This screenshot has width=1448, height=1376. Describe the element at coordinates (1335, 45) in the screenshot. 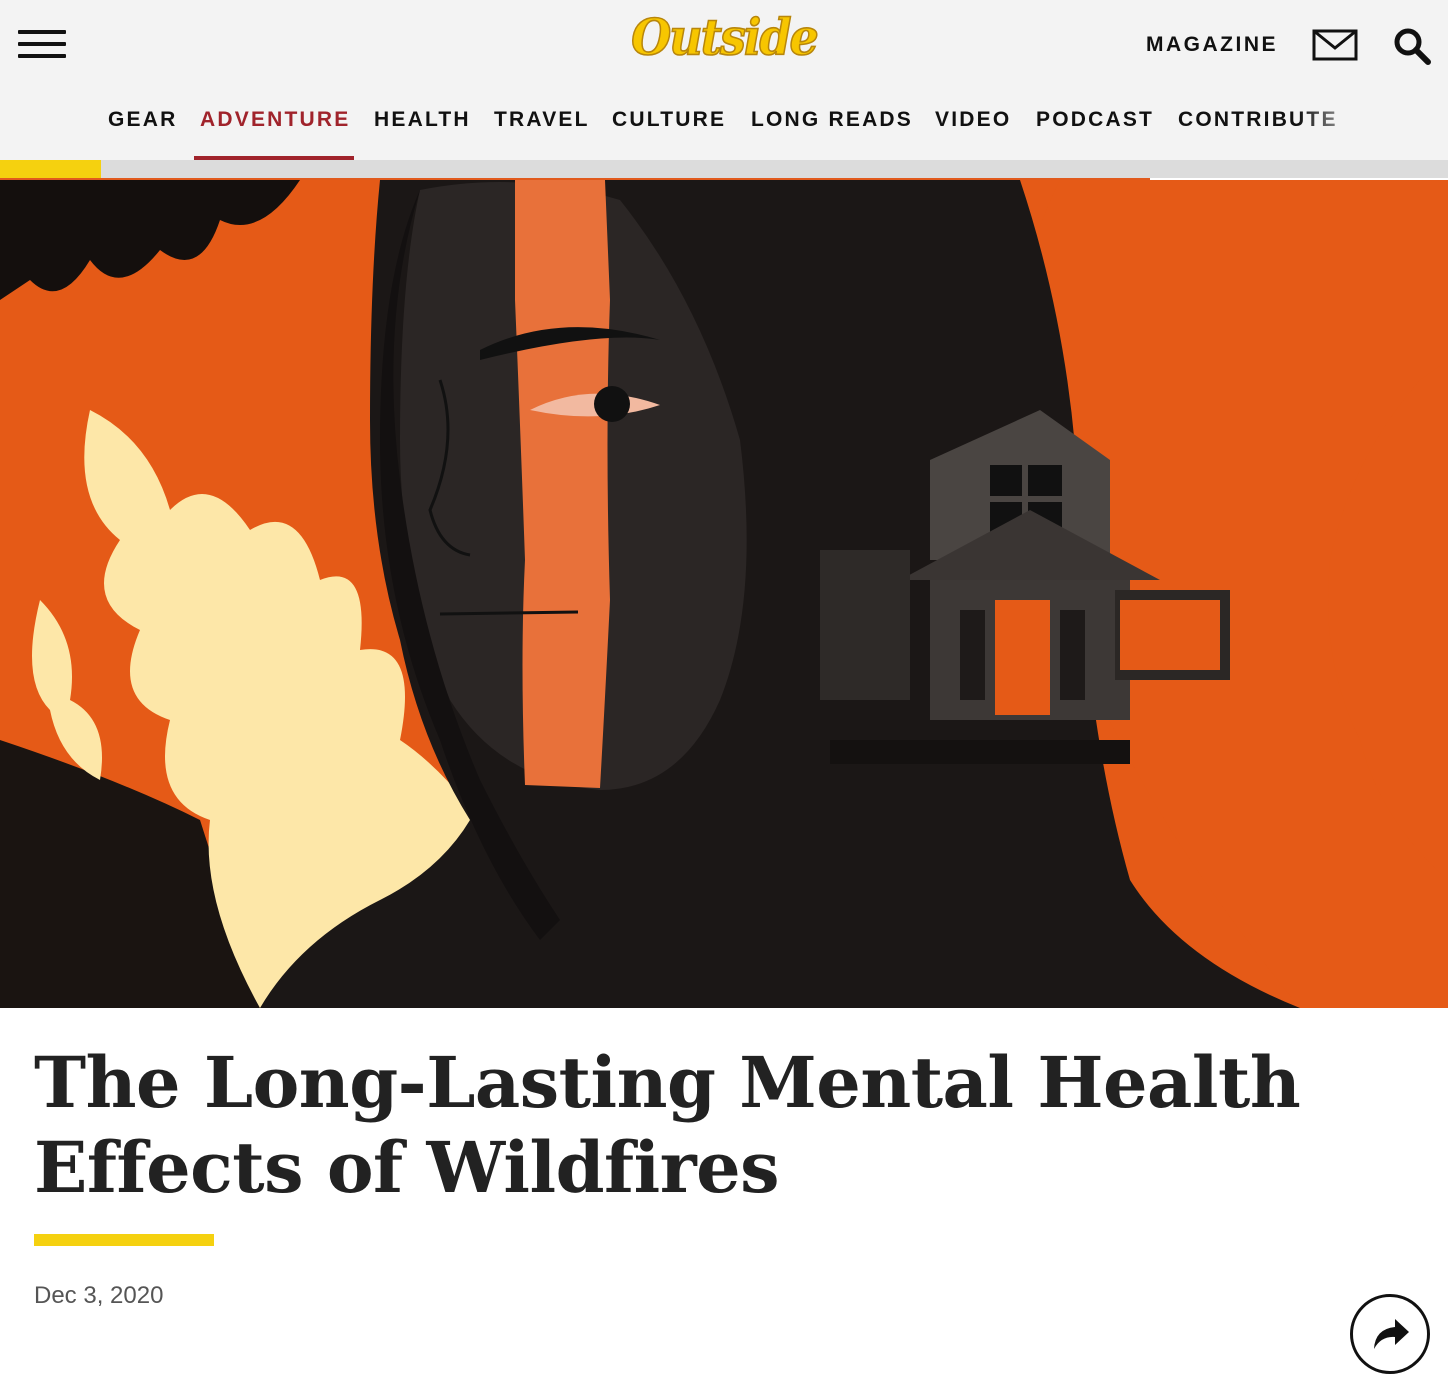

I see `mail-icon` at that location.